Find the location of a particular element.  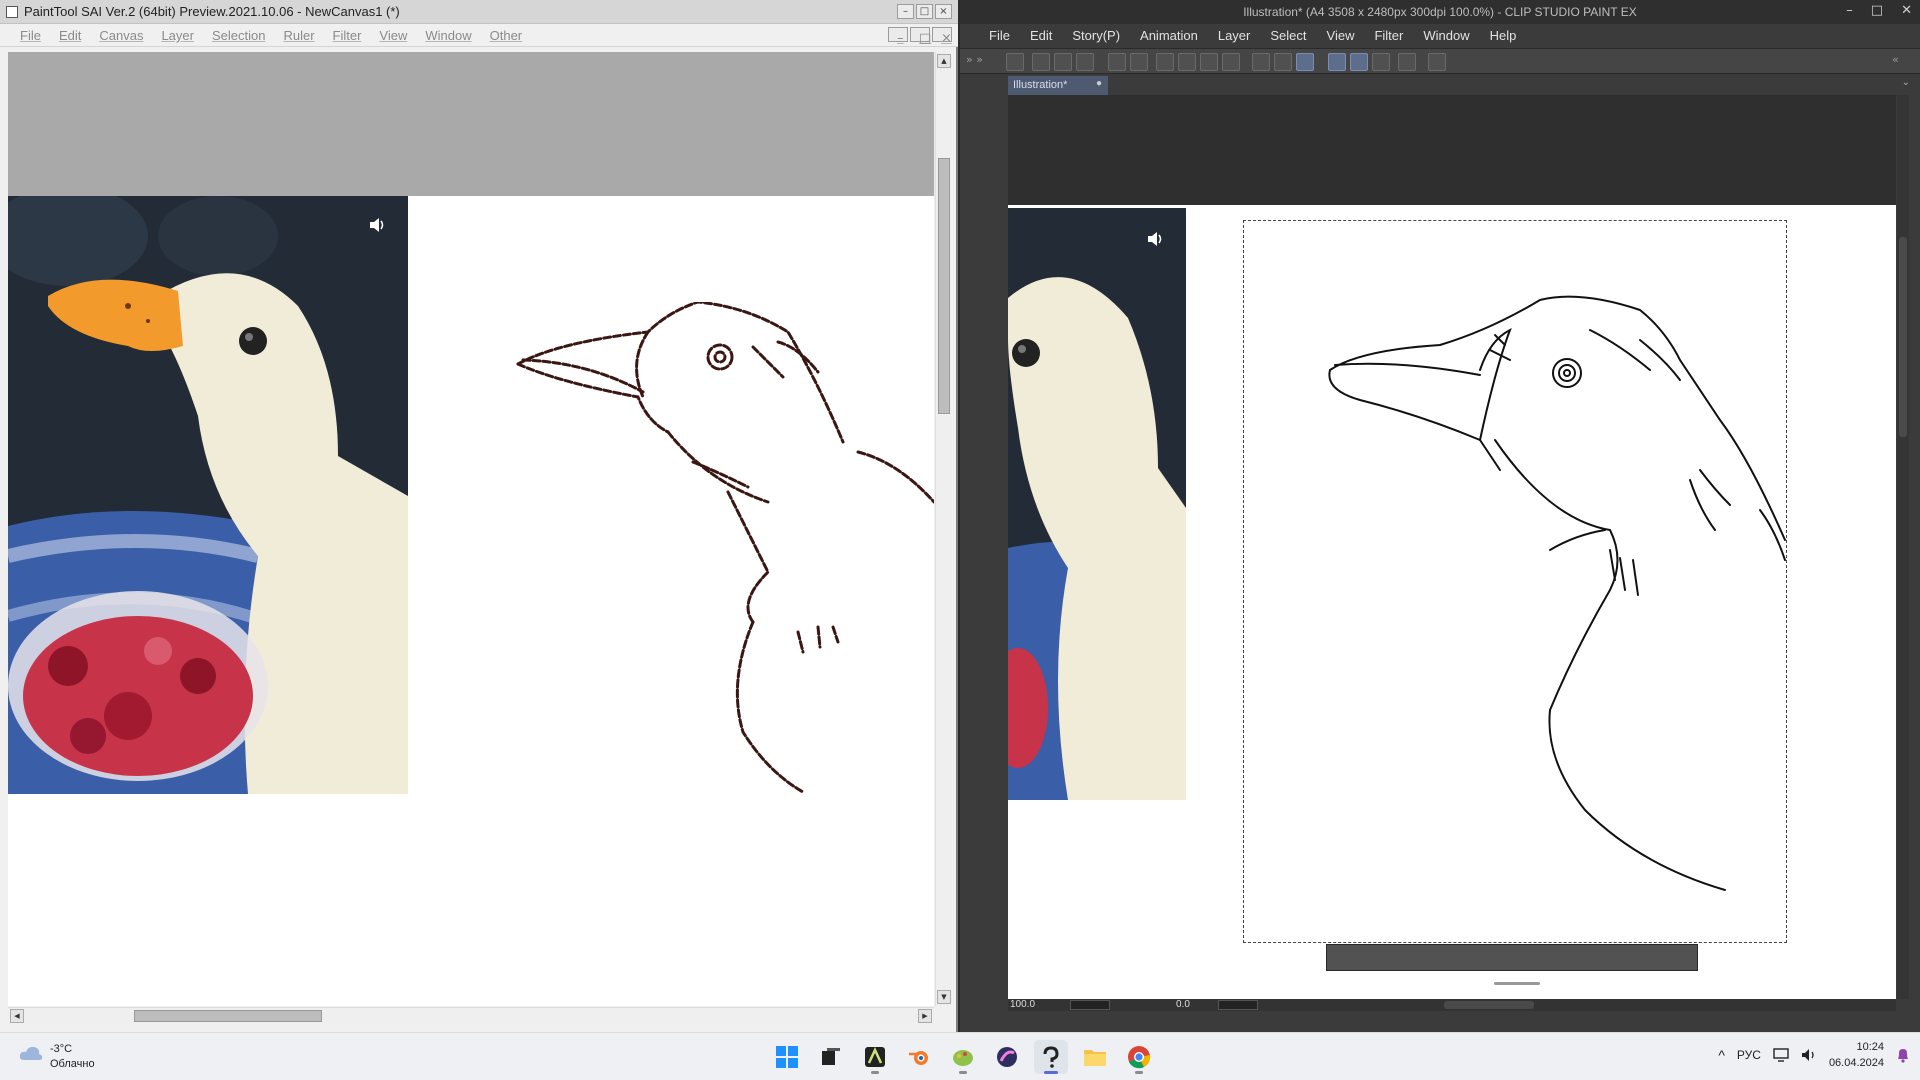

undo-icon is located at coordinates (1117, 62).